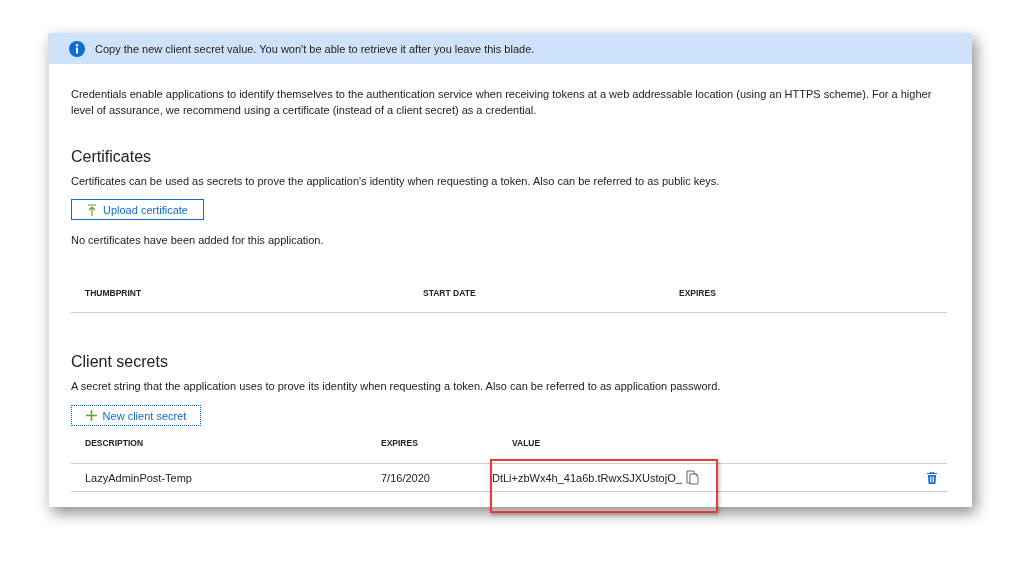 Image resolution: width=1024 pixels, height=565 pixels. Describe the element at coordinates (692, 477) in the screenshot. I see `copy-icon` at that location.